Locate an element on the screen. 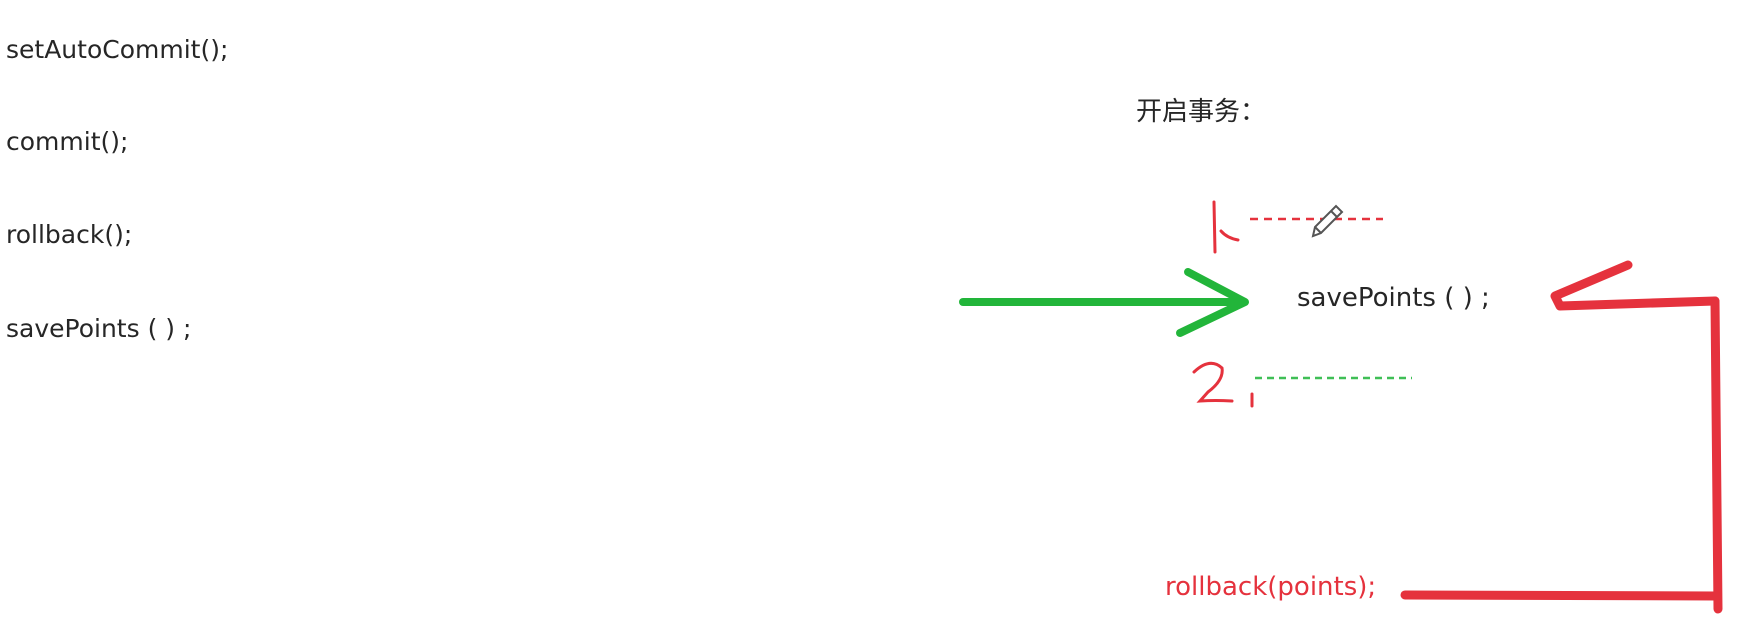  step2-mark: 2、 is located at coordinates (1223, 384).